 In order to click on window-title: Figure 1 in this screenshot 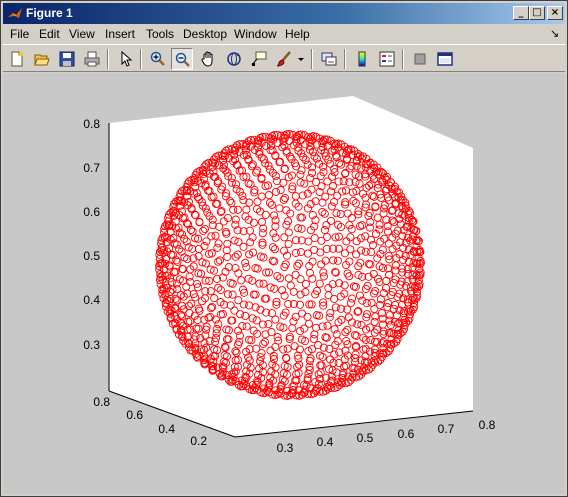, I will do `click(49, 13)`.